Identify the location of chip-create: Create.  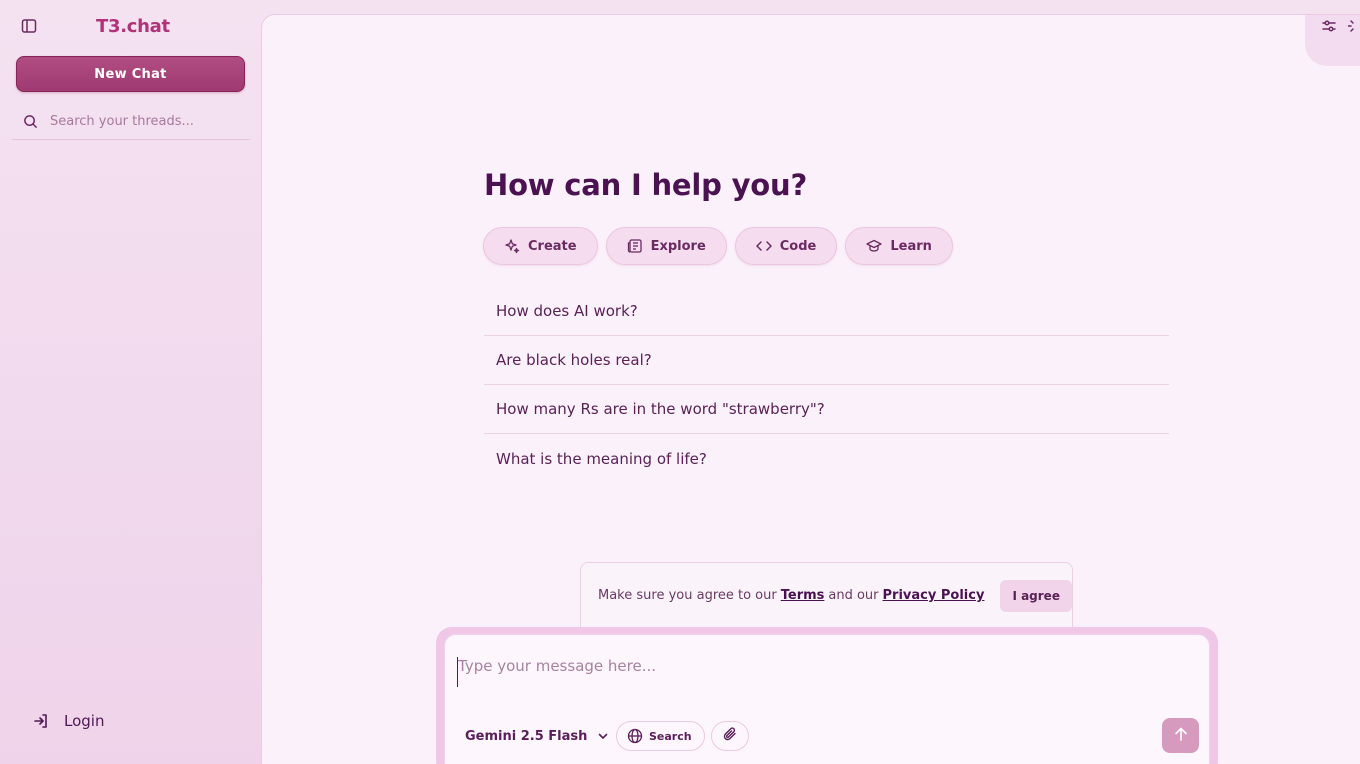
(540, 246).